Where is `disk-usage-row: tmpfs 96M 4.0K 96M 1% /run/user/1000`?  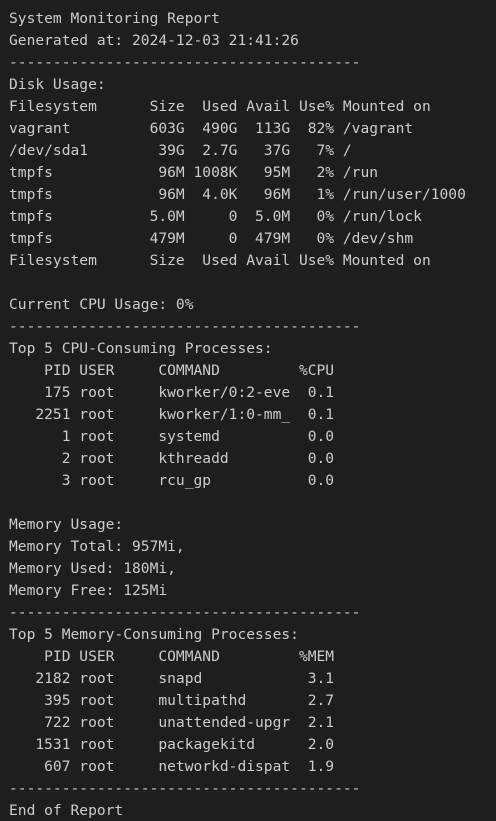 disk-usage-row: tmpfs 96M 4.0K 96M 1% /run/user/1000 is located at coordinates (237, 194).